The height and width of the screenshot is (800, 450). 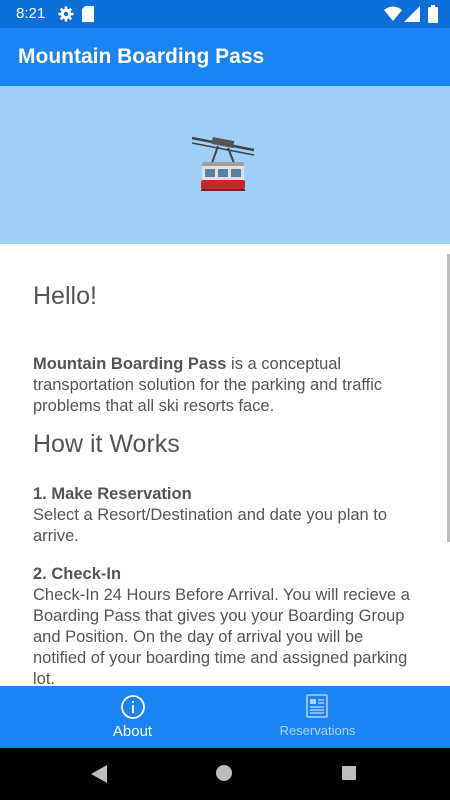 I want to click on reservations-icon, so click(x=317, y=706).